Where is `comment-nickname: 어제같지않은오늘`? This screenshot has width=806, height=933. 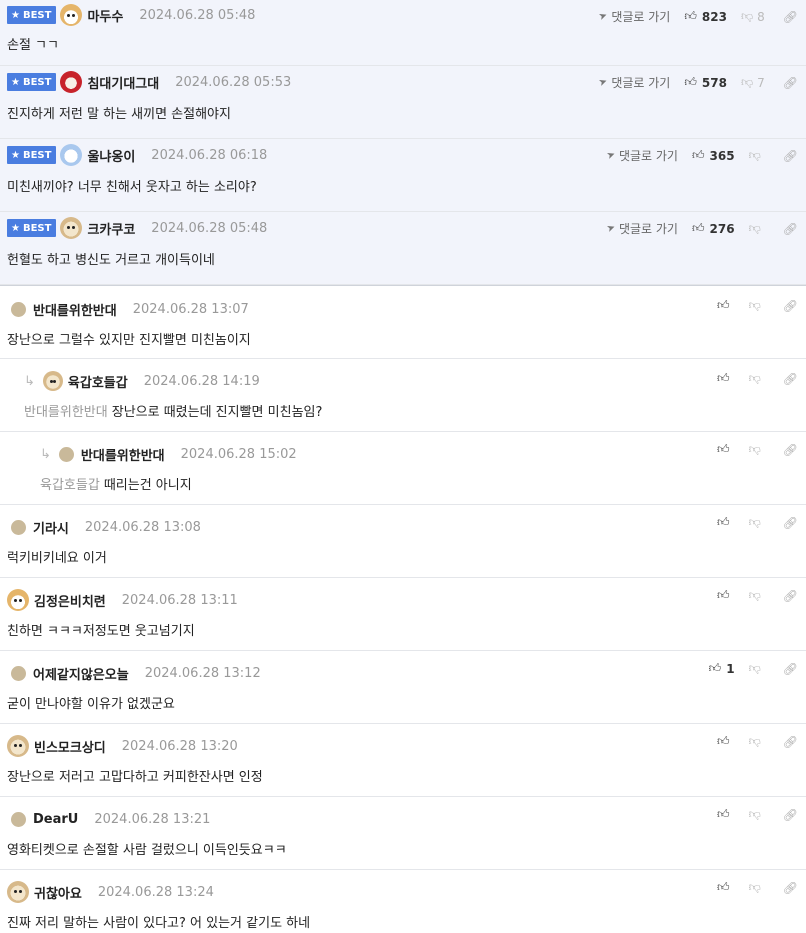
comment-nickname: 어제같지않은오늘 is located at coordinates (81, 673).